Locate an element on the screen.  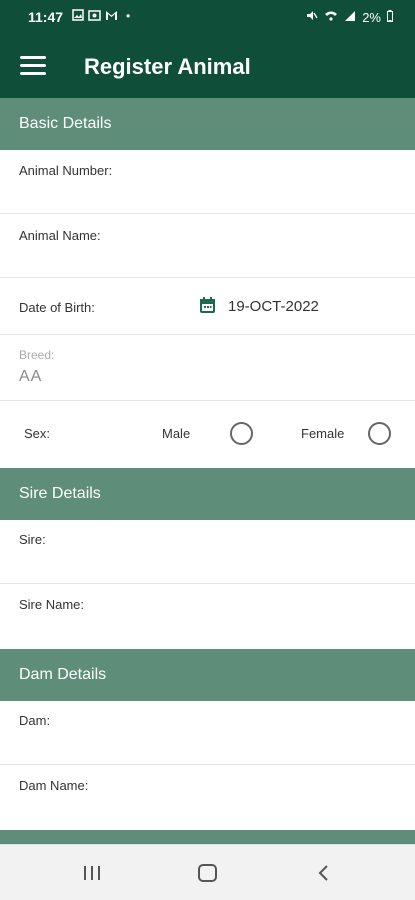
gmail-icon is located at coordinates (111, 16).